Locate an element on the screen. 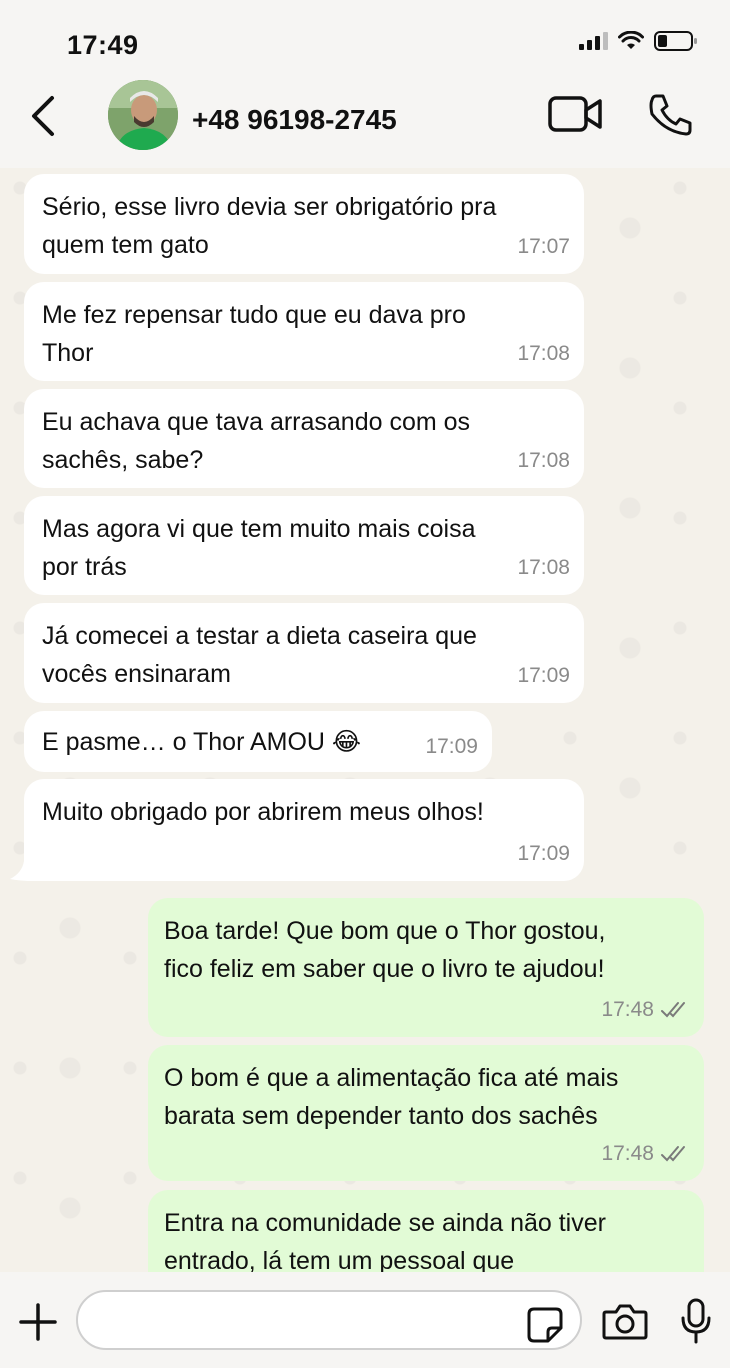 The image size is (730, 1368). message-meta: 17:07 is located at coordinates (543, 247).